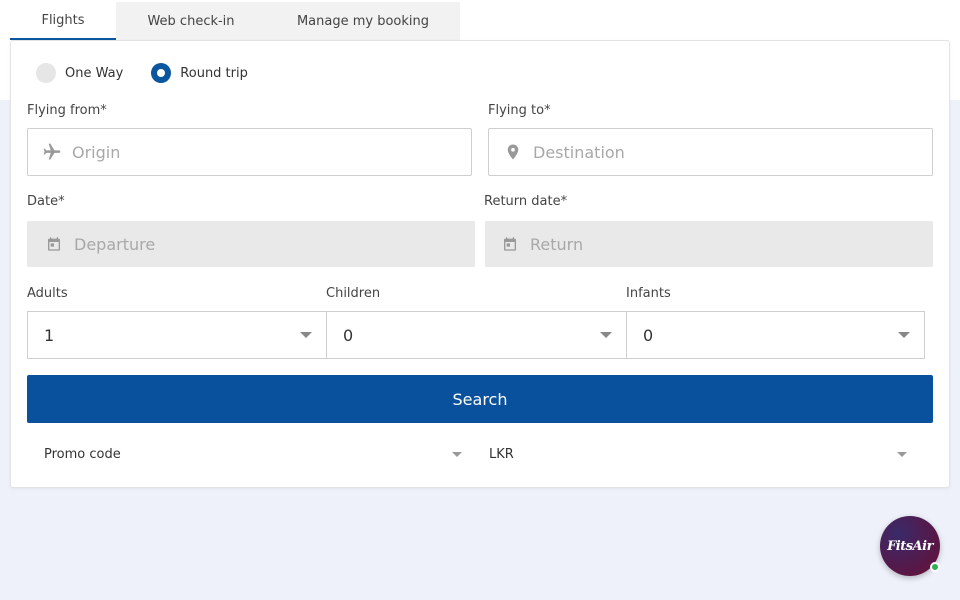  Describe the element at coordinates (63, 21) in the screenshot. I see `tab-flights: Flights` at that location.